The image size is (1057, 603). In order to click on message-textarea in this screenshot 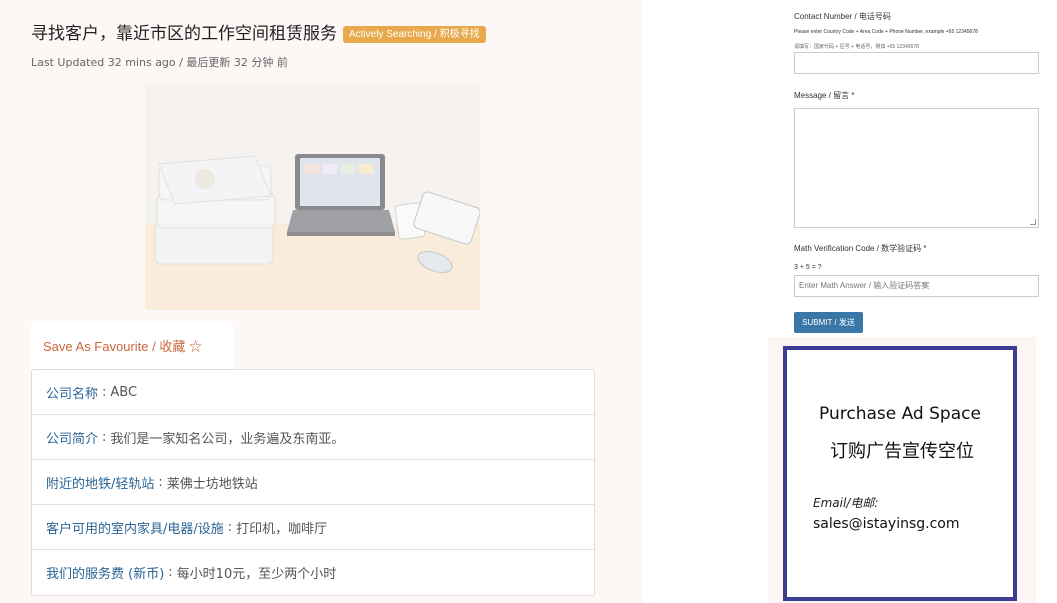, I will do `click(916, 168)`.